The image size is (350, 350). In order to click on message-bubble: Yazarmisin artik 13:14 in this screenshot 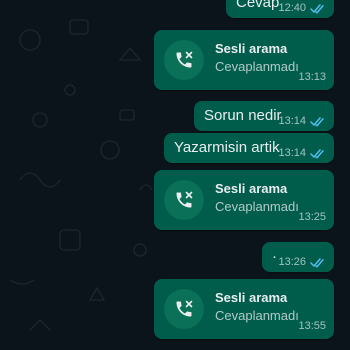, I will do `click(249, 148)`.